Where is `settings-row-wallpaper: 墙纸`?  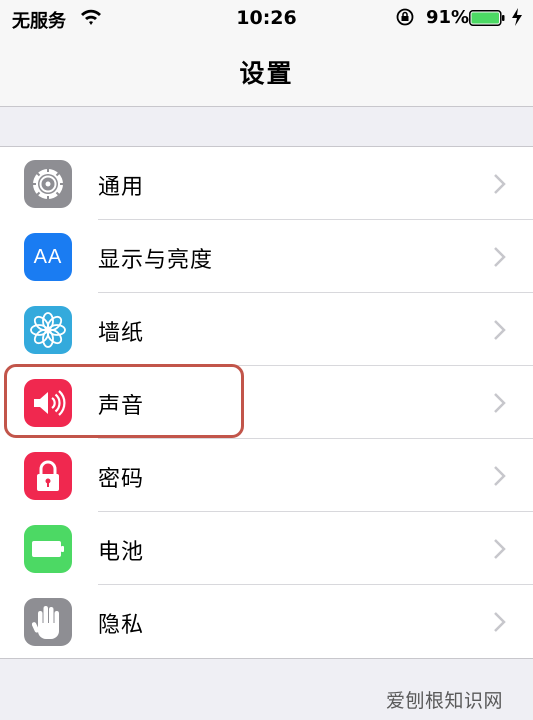
settings-row-wallpaper: 墙纸 is located at coordinates (266, 329).